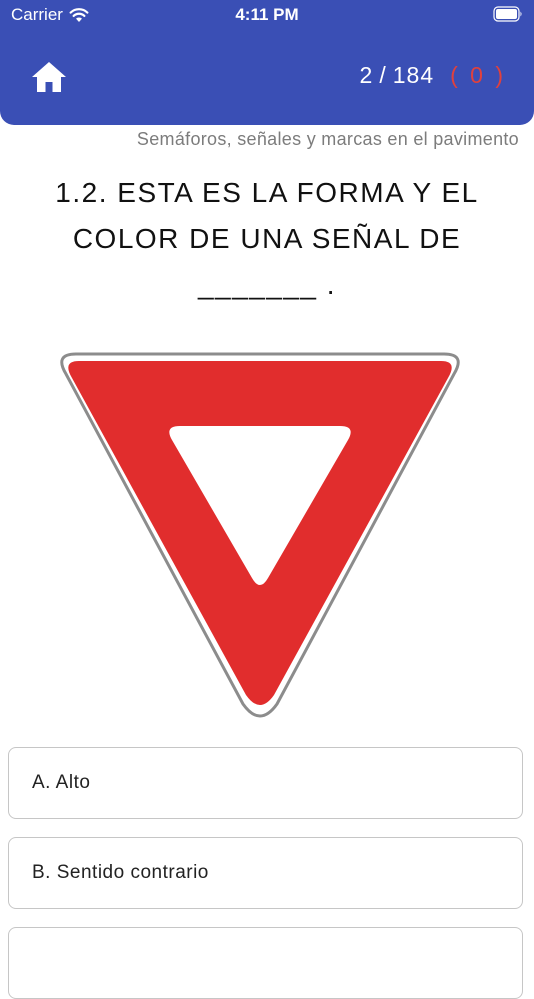 The image size is (534, 999). Describe the element at coordinates (267, 284) in the screenshot. I see `question-line-3: _______ .` at that location.